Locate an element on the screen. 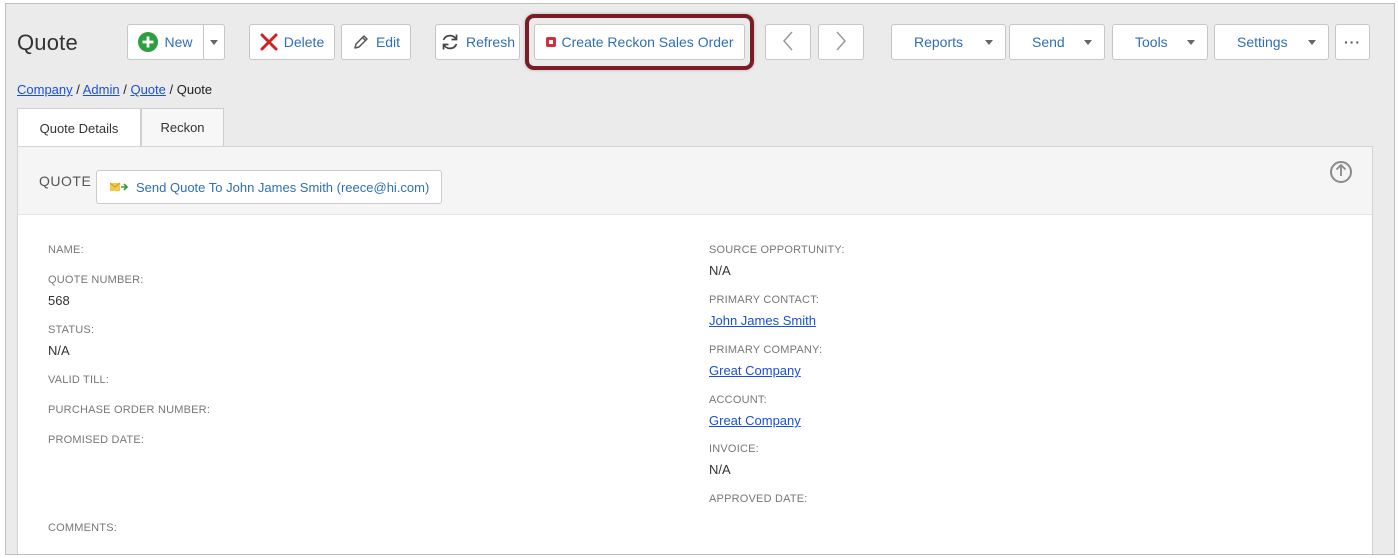 This screenshot has width=1398, height=558. account-value: Great Company is located at coordinates (755, 420).